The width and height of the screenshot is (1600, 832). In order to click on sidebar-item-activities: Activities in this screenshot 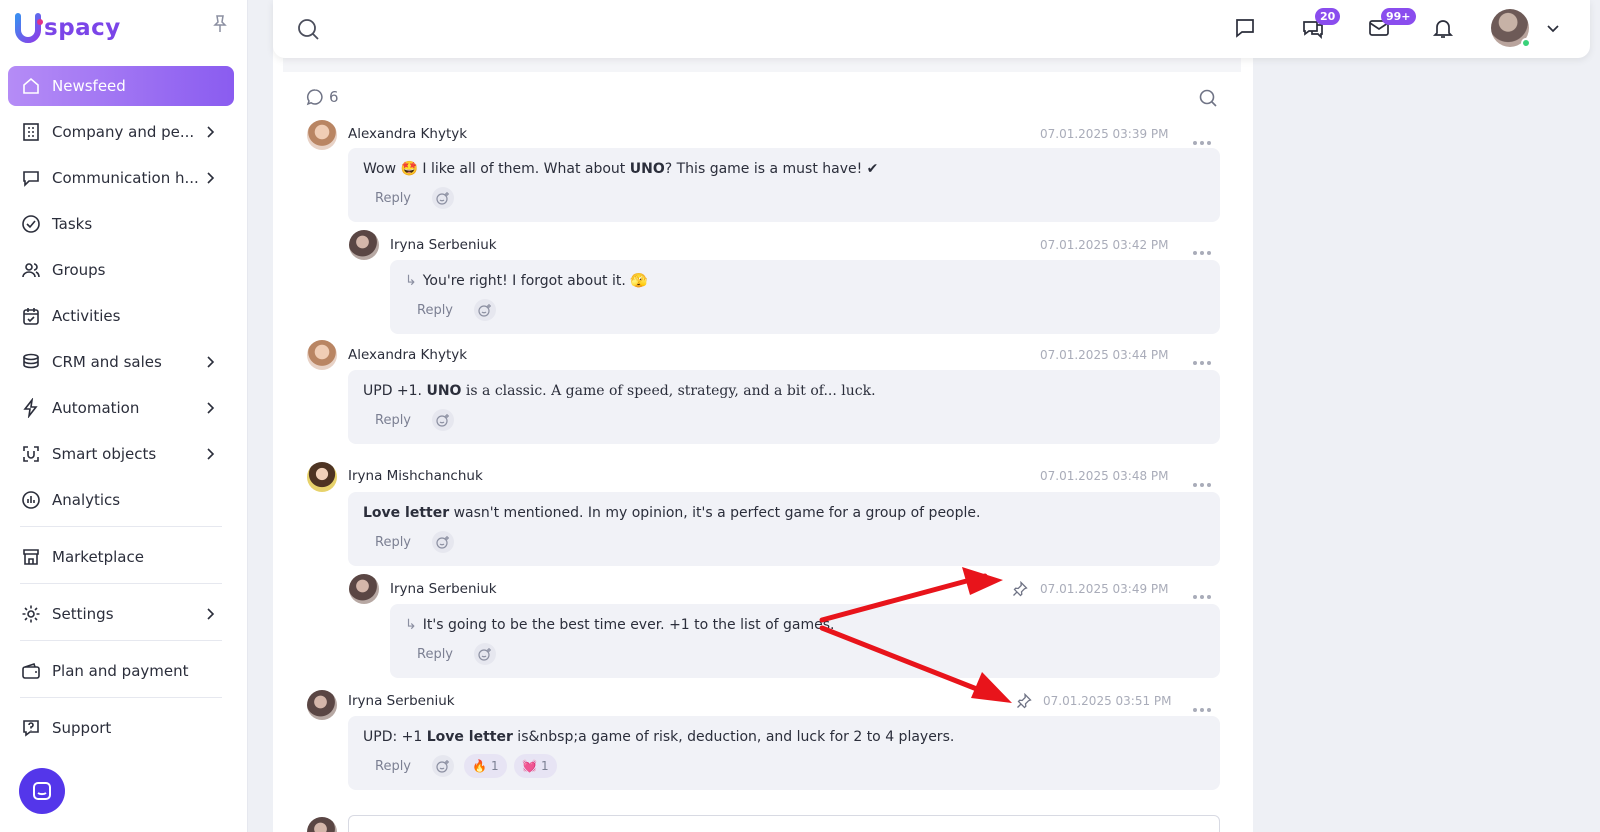, I will do `click(121, 316)`.